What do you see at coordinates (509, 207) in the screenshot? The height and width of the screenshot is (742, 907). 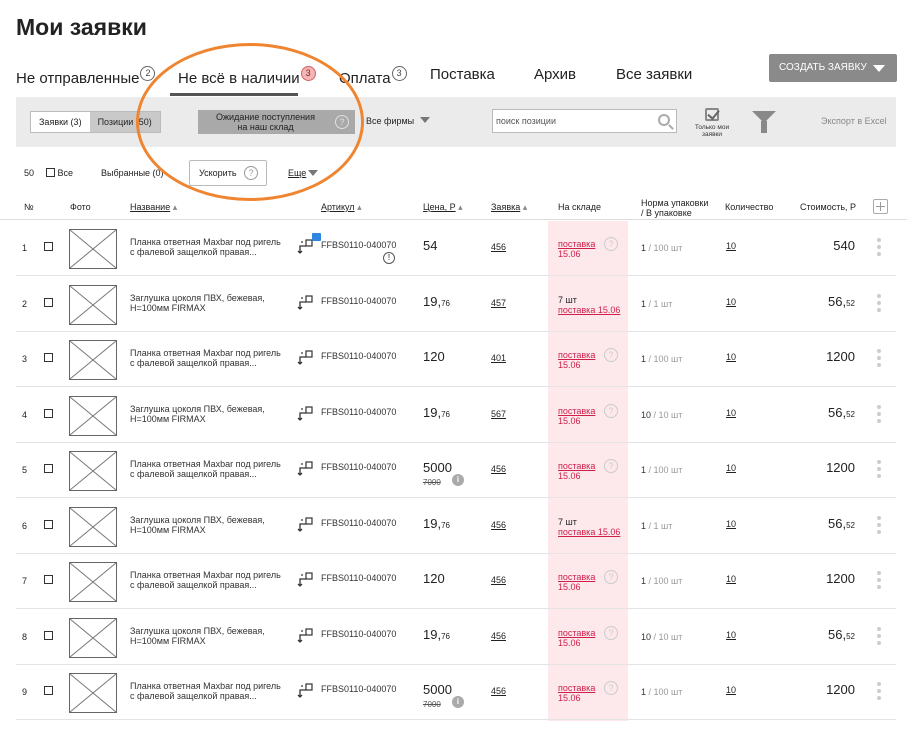 I see `col-order: Заявка` at bounding box center [509, 207].